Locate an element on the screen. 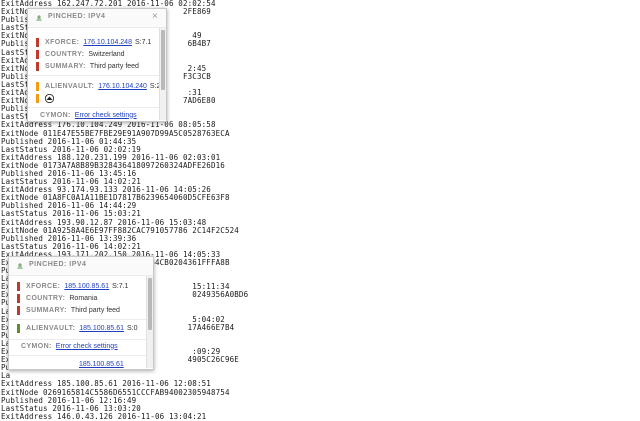 Image resolution: width=640 pixels, height=421 pixels. log-line: LastStatus 2016-11-06 13:03:20 is located at coordinates (71, 408).